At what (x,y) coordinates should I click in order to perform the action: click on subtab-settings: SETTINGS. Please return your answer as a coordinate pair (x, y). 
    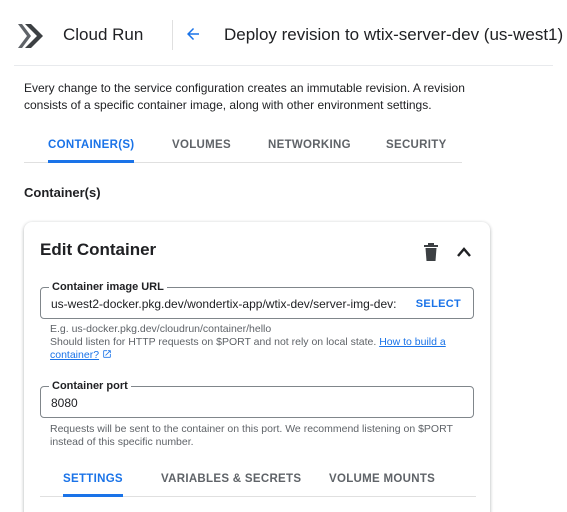
    Looking at the image, I should click on (93, 483).